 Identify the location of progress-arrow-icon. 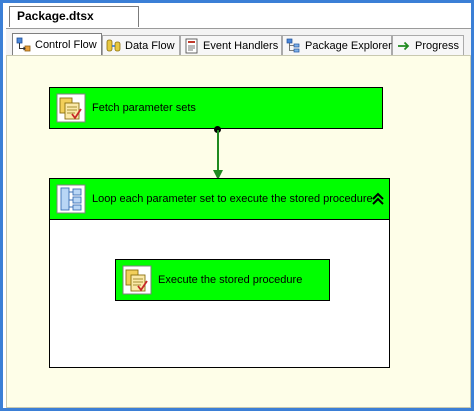
(404, 46).